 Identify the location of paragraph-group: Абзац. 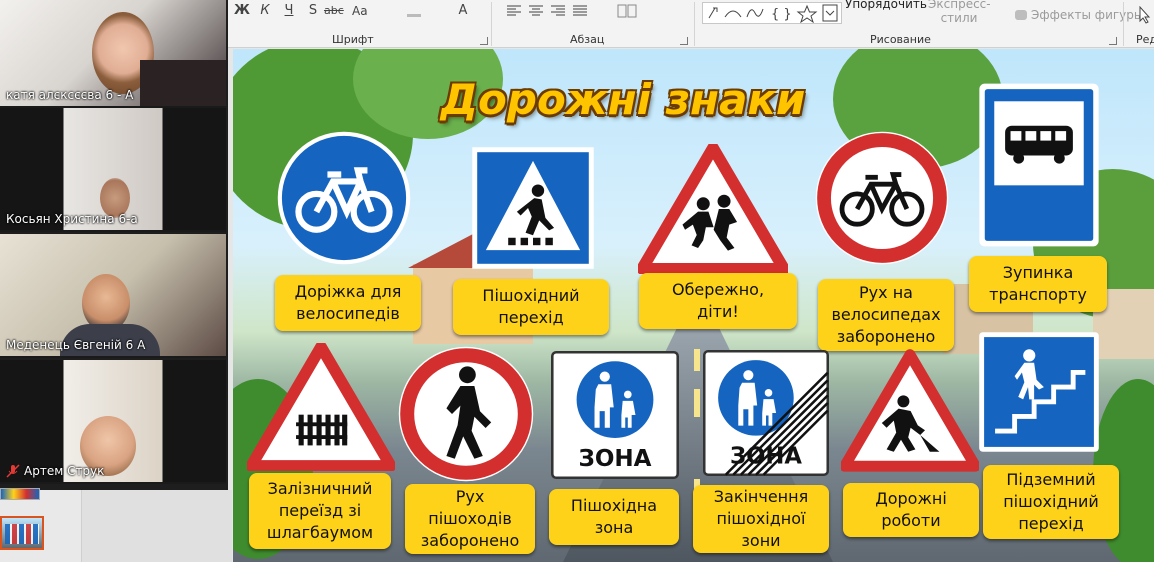
(590, 24).